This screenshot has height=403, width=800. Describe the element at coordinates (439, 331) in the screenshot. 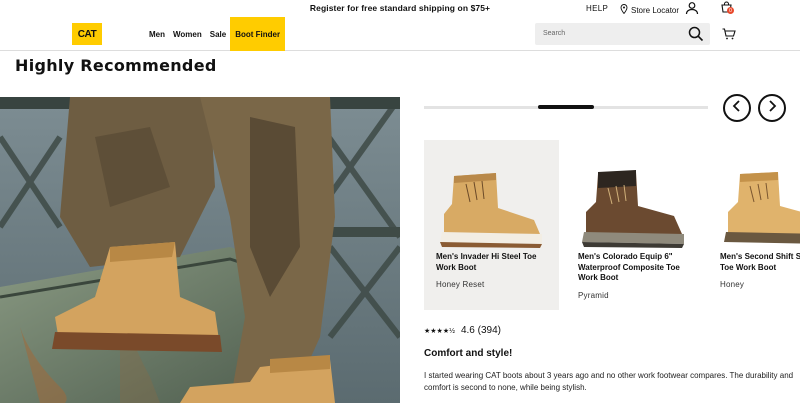

I see `star-rating-icon: ★★★★½` at that location.